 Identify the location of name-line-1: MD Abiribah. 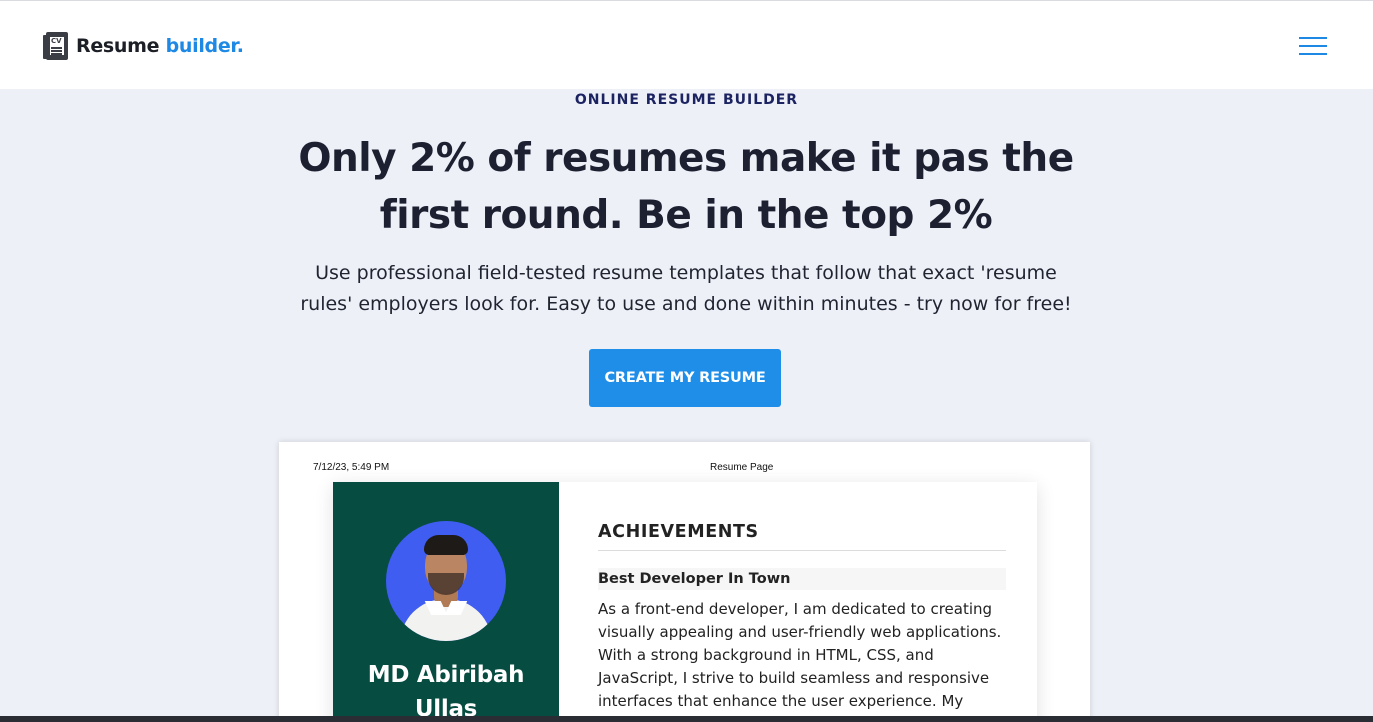
(446, 675).